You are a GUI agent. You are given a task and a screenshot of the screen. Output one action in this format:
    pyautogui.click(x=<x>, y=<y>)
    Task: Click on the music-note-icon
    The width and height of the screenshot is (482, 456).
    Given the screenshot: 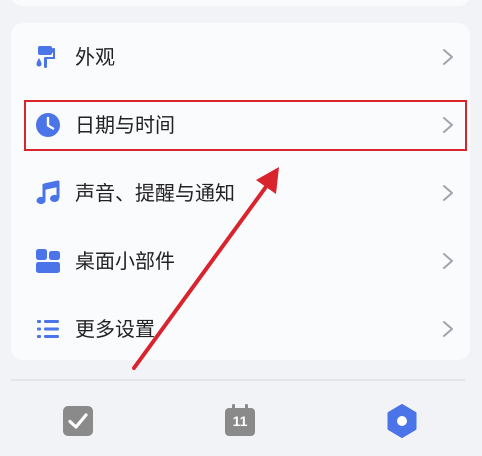 What is the action you would take?
    pyautogui.click(x=48, y=193)
    